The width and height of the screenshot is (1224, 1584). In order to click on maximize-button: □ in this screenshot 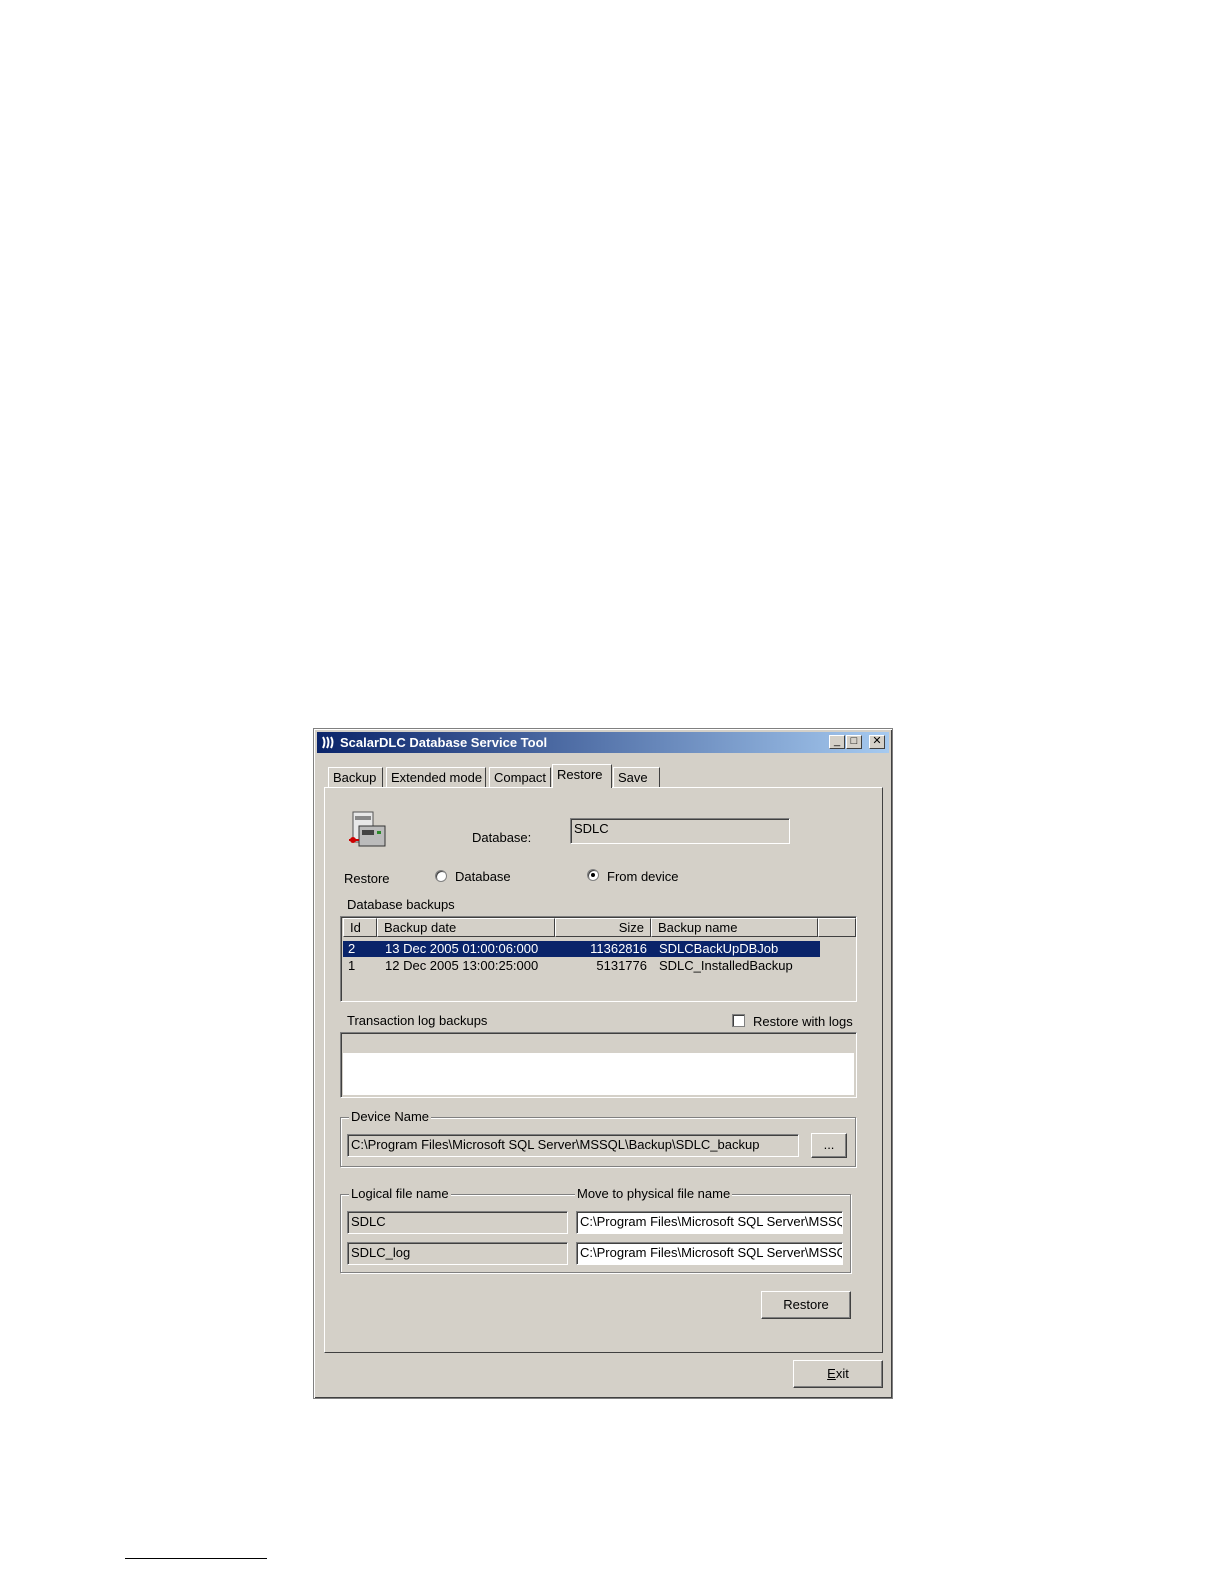, I will do `click(854, 742)`.